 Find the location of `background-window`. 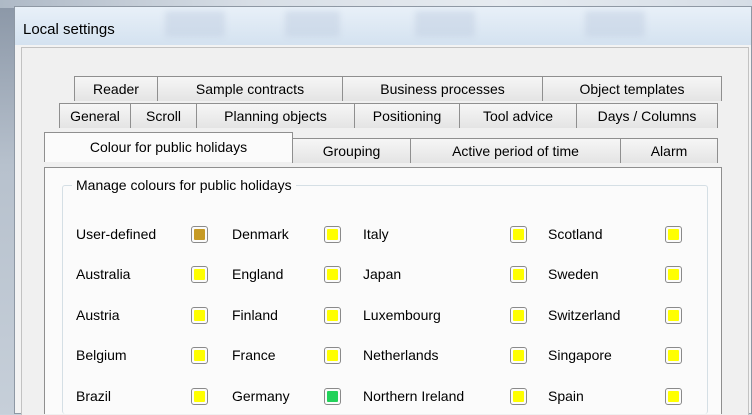

background-window is located at coordinates (7, 207).